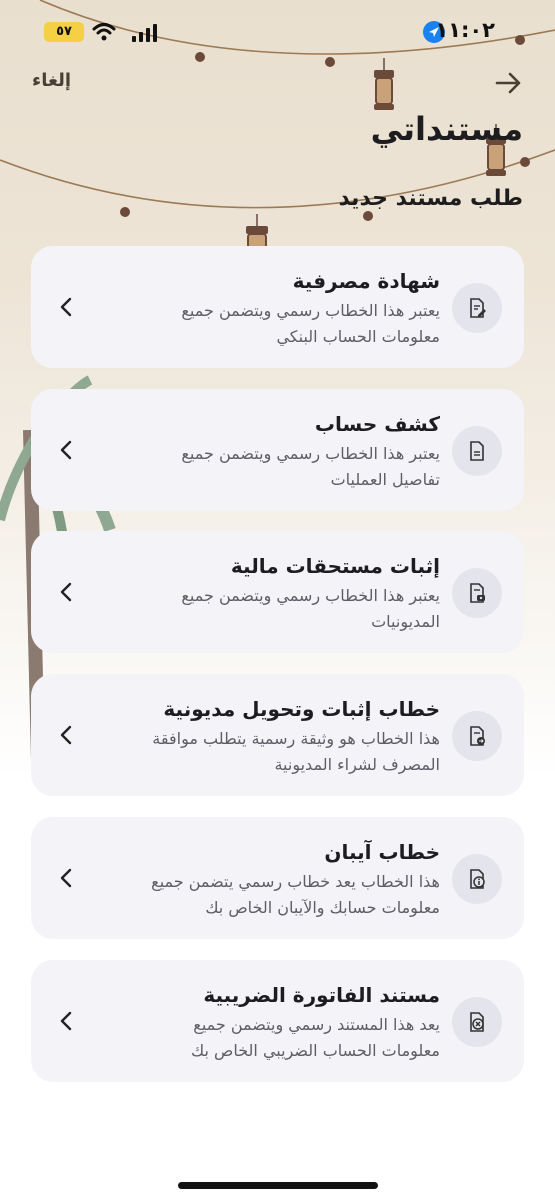 The width and height of the screenshot is (555, 1200). What do you see at coordinates (104, 32) in the screenshot?
I see `wifi-icon` at bounding box center [104, 32].